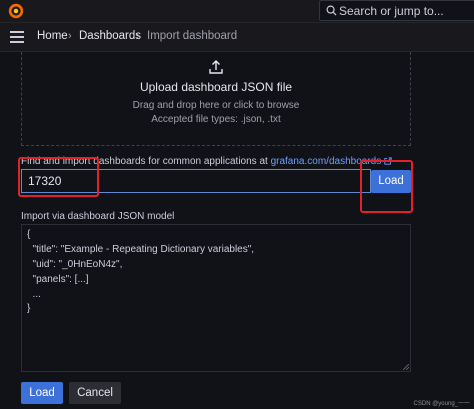 Image resolution: width=474 pixels, height=409 pixels. I want to click on grafana-logo-icon, so click(16, 11).